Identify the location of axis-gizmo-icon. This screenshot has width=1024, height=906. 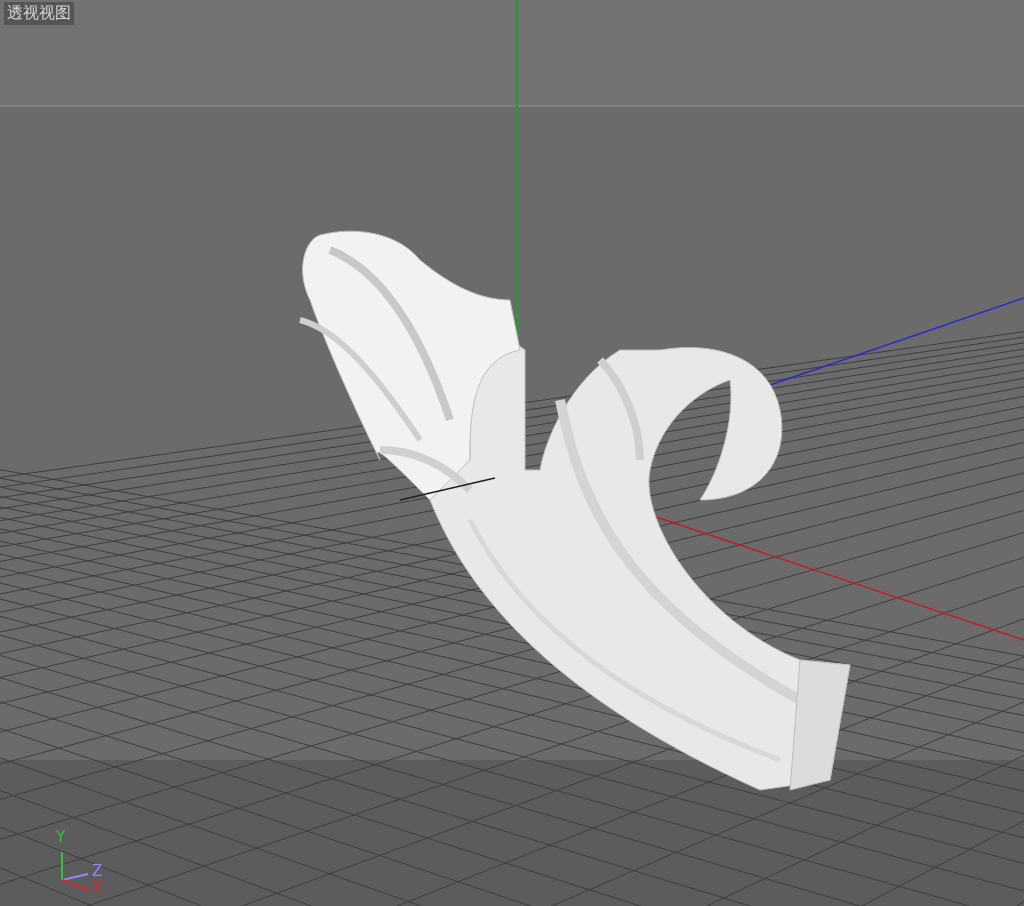
(75, 871).